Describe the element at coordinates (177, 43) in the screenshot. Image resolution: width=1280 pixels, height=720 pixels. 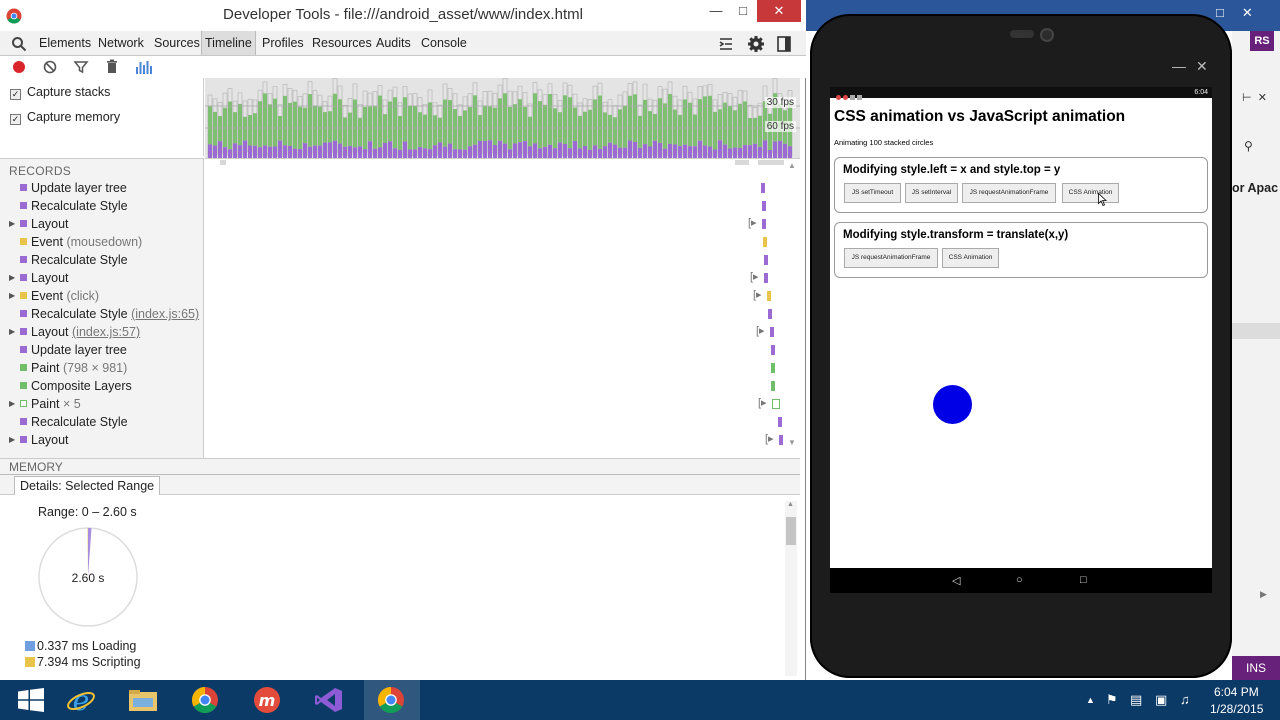
I see `tab-sources: Sources` at that location.